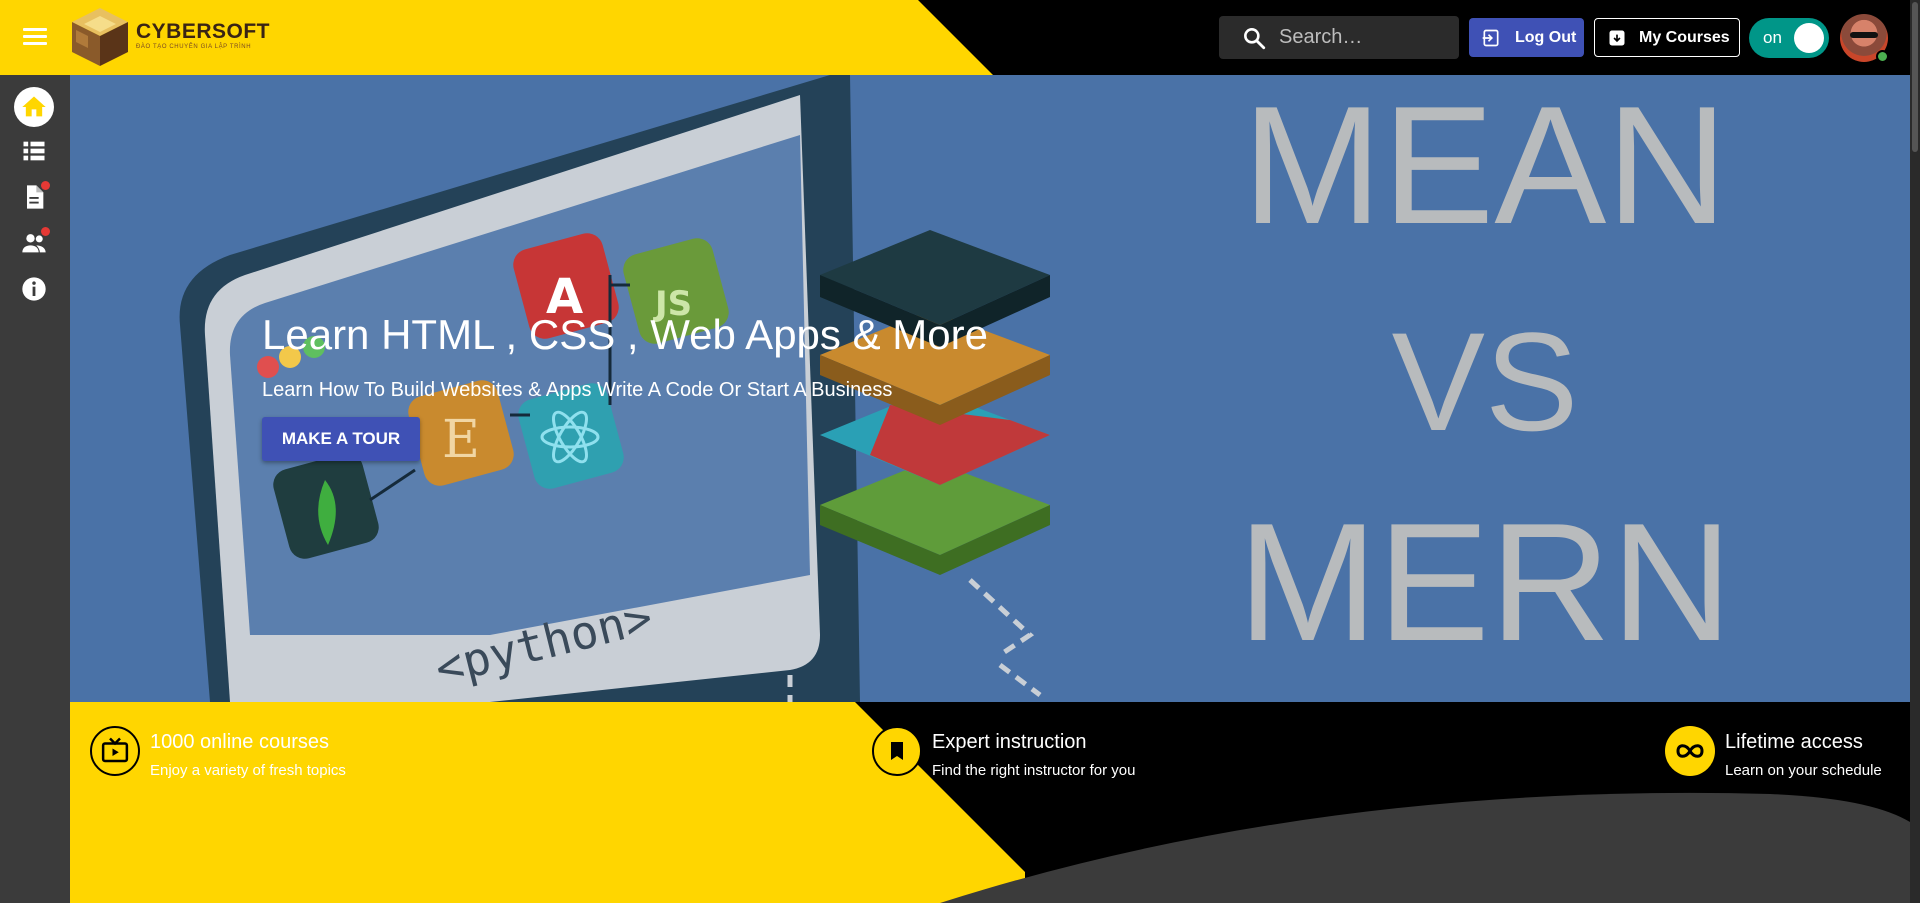 This screenshot has height=903, width=1920. What do you see at coordinates (1789, 38) in the screenshot?
I see `theme-toggle: on` at bounding box center [1789, 38].